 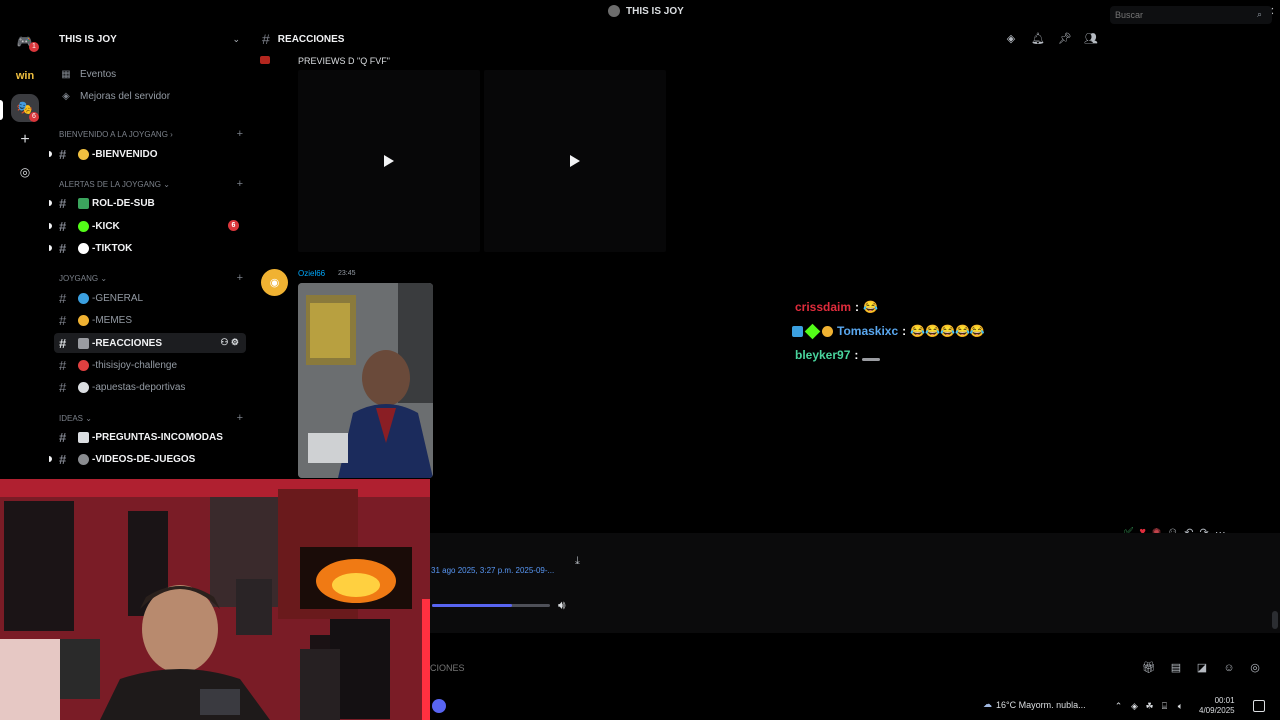 I want to click on network-icon: ⌸, so click(x=1164, y=706).